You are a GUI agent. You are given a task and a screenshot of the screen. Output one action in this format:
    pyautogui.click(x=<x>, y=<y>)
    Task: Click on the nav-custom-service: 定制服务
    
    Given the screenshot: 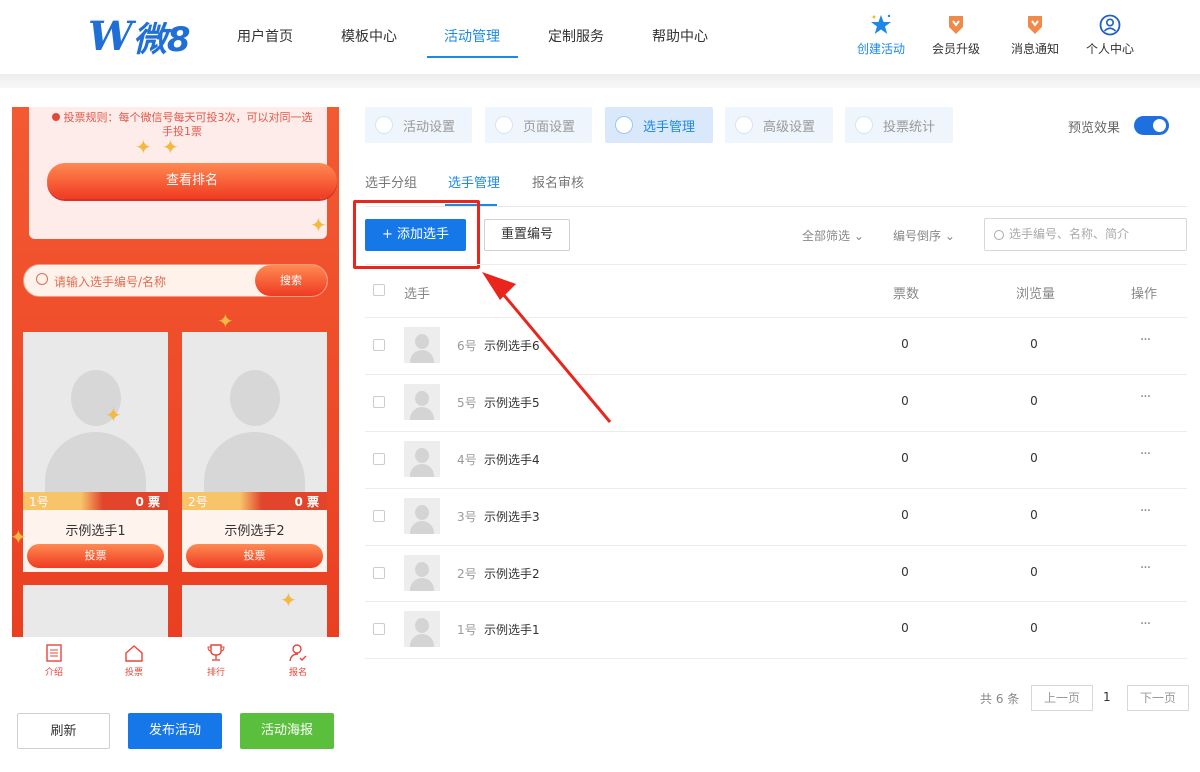 What is the action you would take?
    pyautogui.click(x=576, y=36)
    